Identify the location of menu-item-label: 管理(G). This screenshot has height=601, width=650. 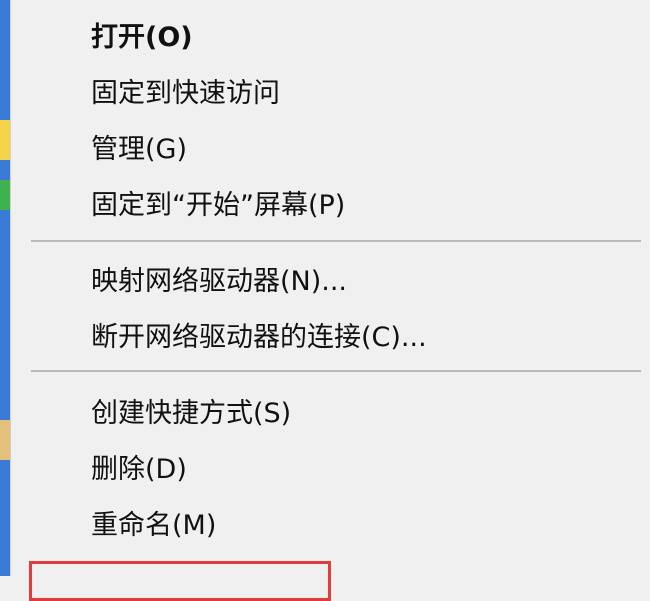
(139, 149).